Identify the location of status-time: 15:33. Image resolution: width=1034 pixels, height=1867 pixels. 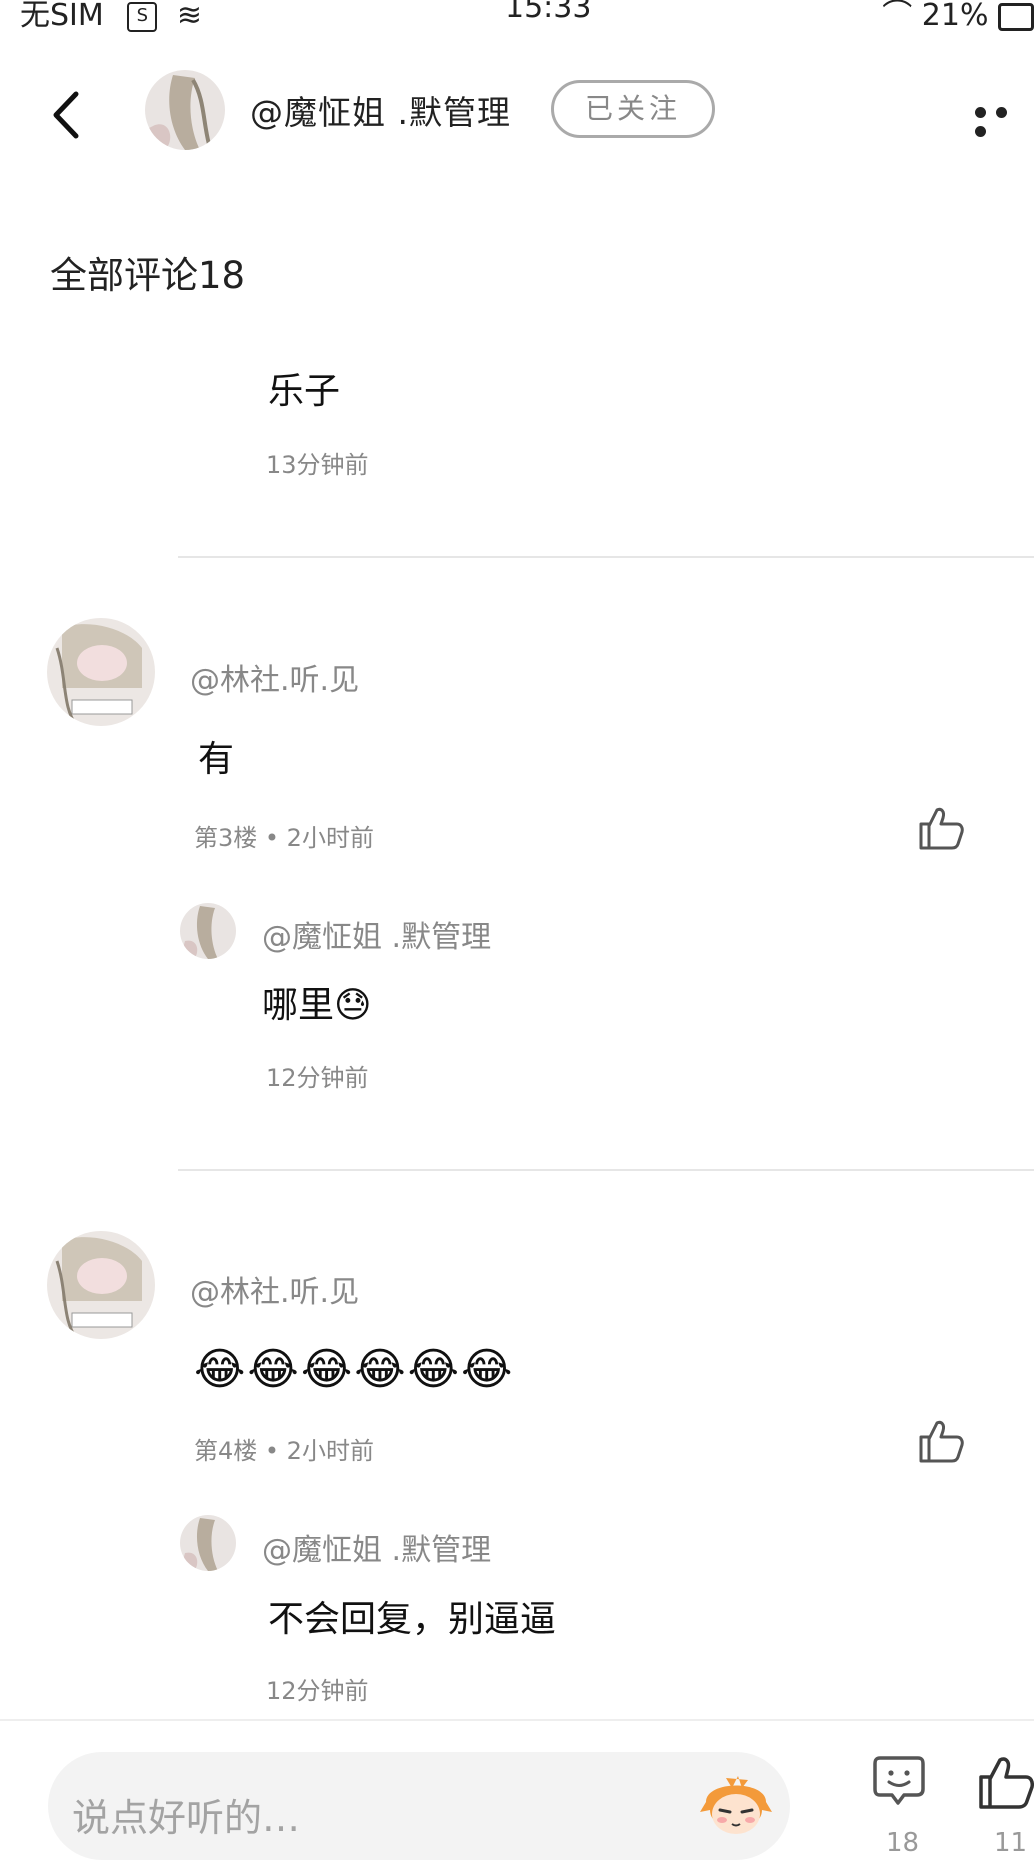
(548, 12).